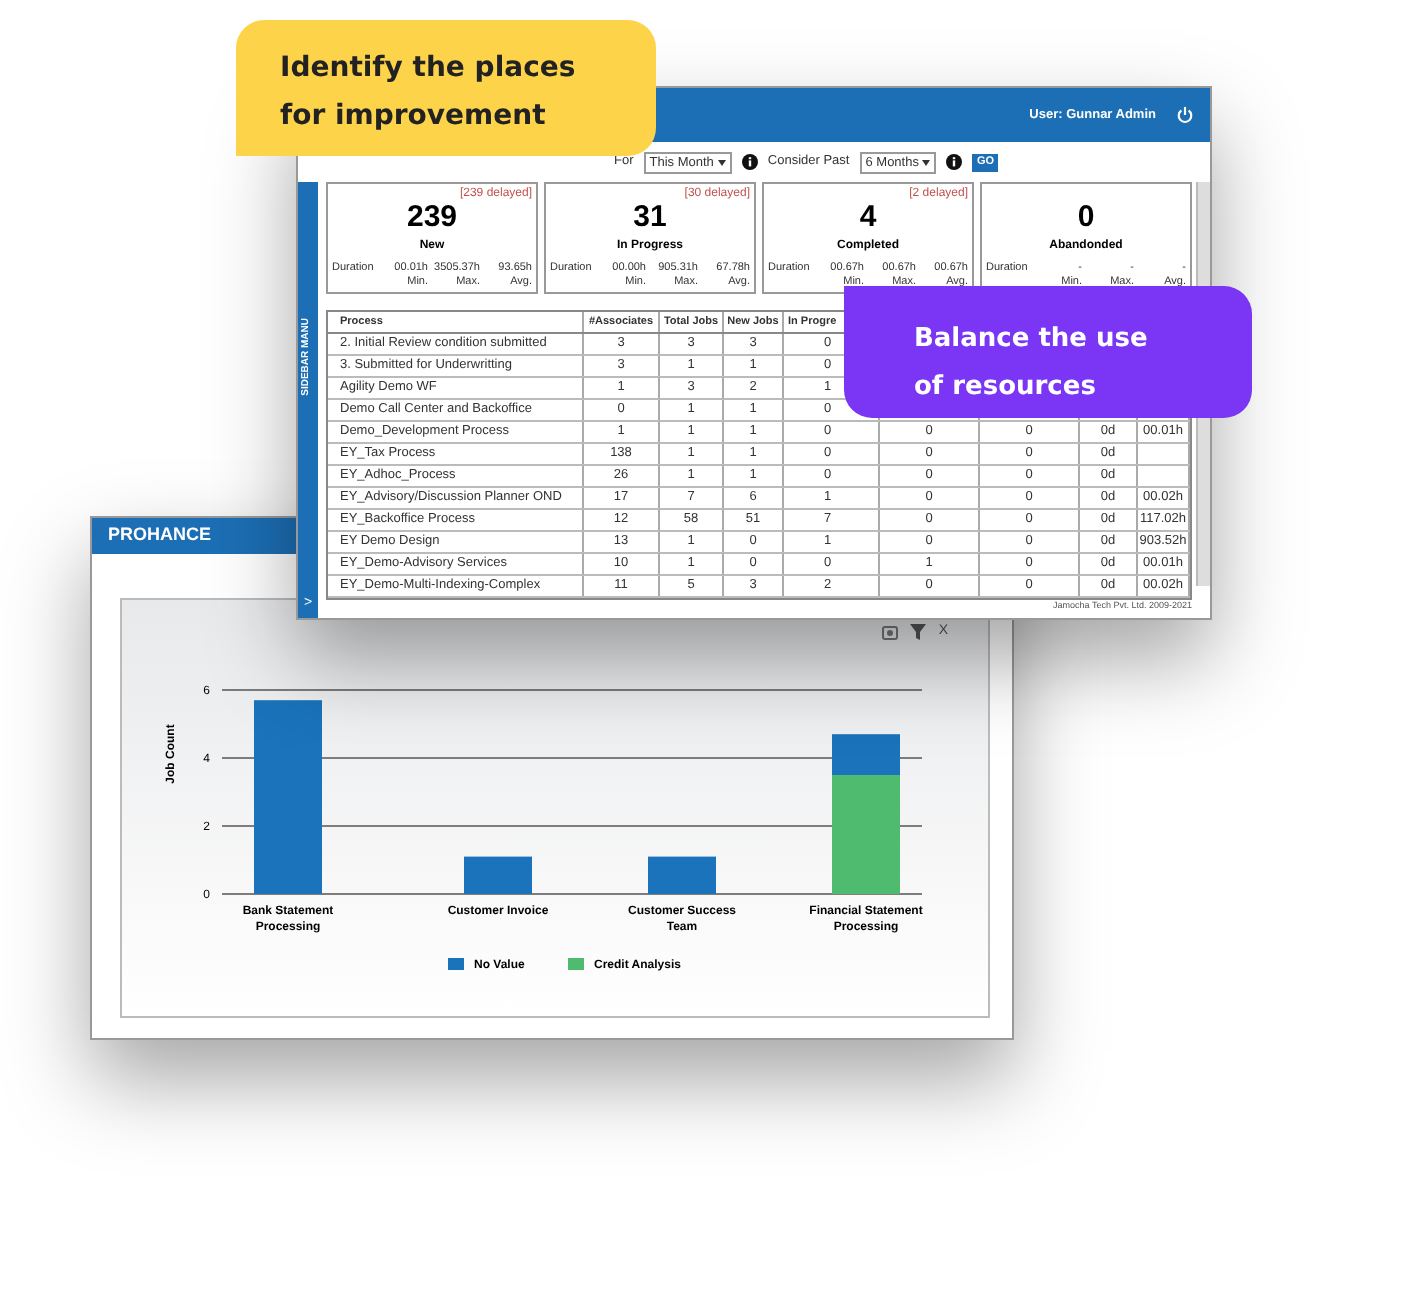 The height and width of the screenshot is (1294, 1402). I want to click on status-count: 239, so click(432, 218).